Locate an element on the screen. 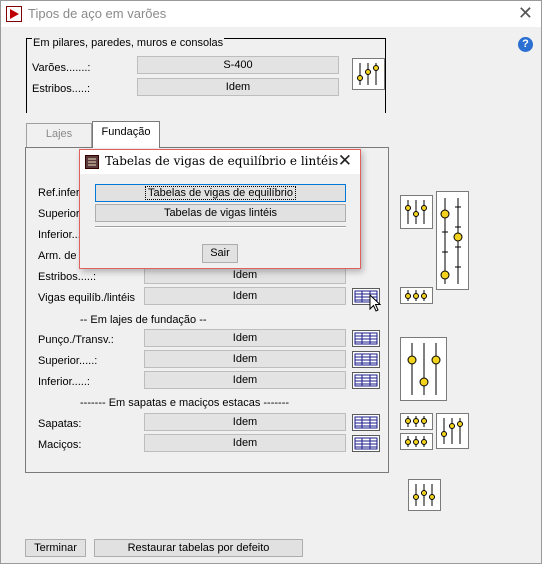 Image resolution: width=542 pixels, height=564 pixels. varoes-field: S-400 is located at coordinates (238, 65).